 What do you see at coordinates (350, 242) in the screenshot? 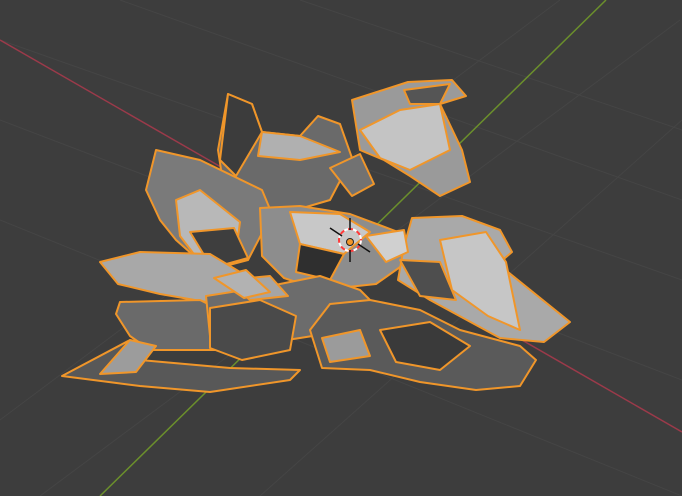
I see `object-origin` at bounding box center [350, 242].